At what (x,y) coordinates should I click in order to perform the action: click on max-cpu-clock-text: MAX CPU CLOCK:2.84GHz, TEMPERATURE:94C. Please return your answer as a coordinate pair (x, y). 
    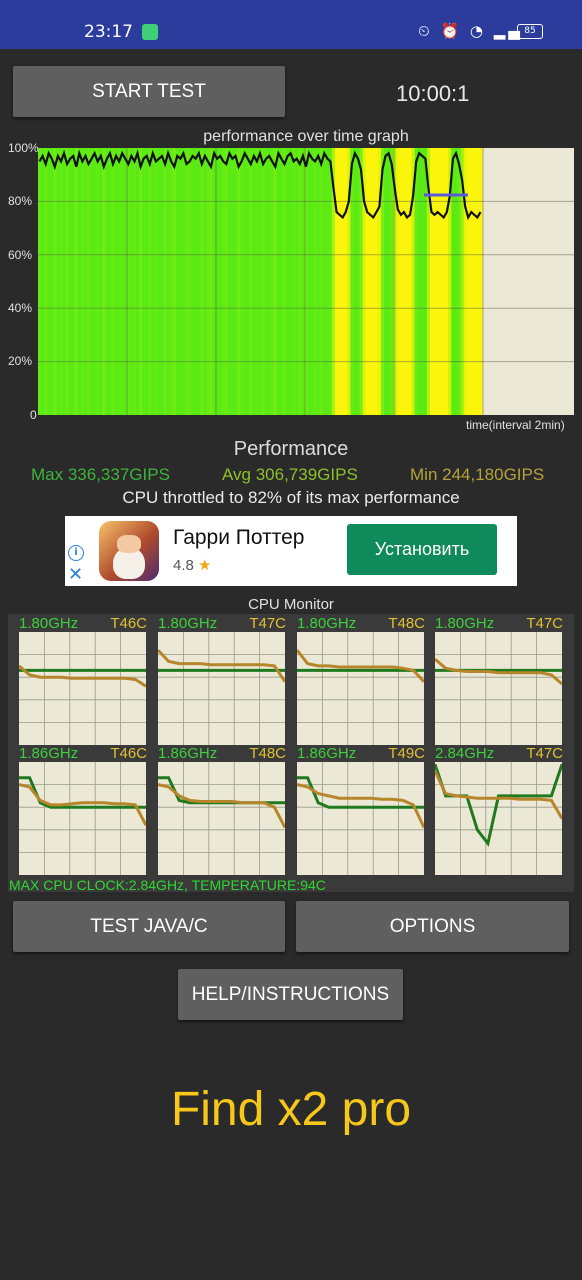
    Looking at the image, I should click on (167, 885).